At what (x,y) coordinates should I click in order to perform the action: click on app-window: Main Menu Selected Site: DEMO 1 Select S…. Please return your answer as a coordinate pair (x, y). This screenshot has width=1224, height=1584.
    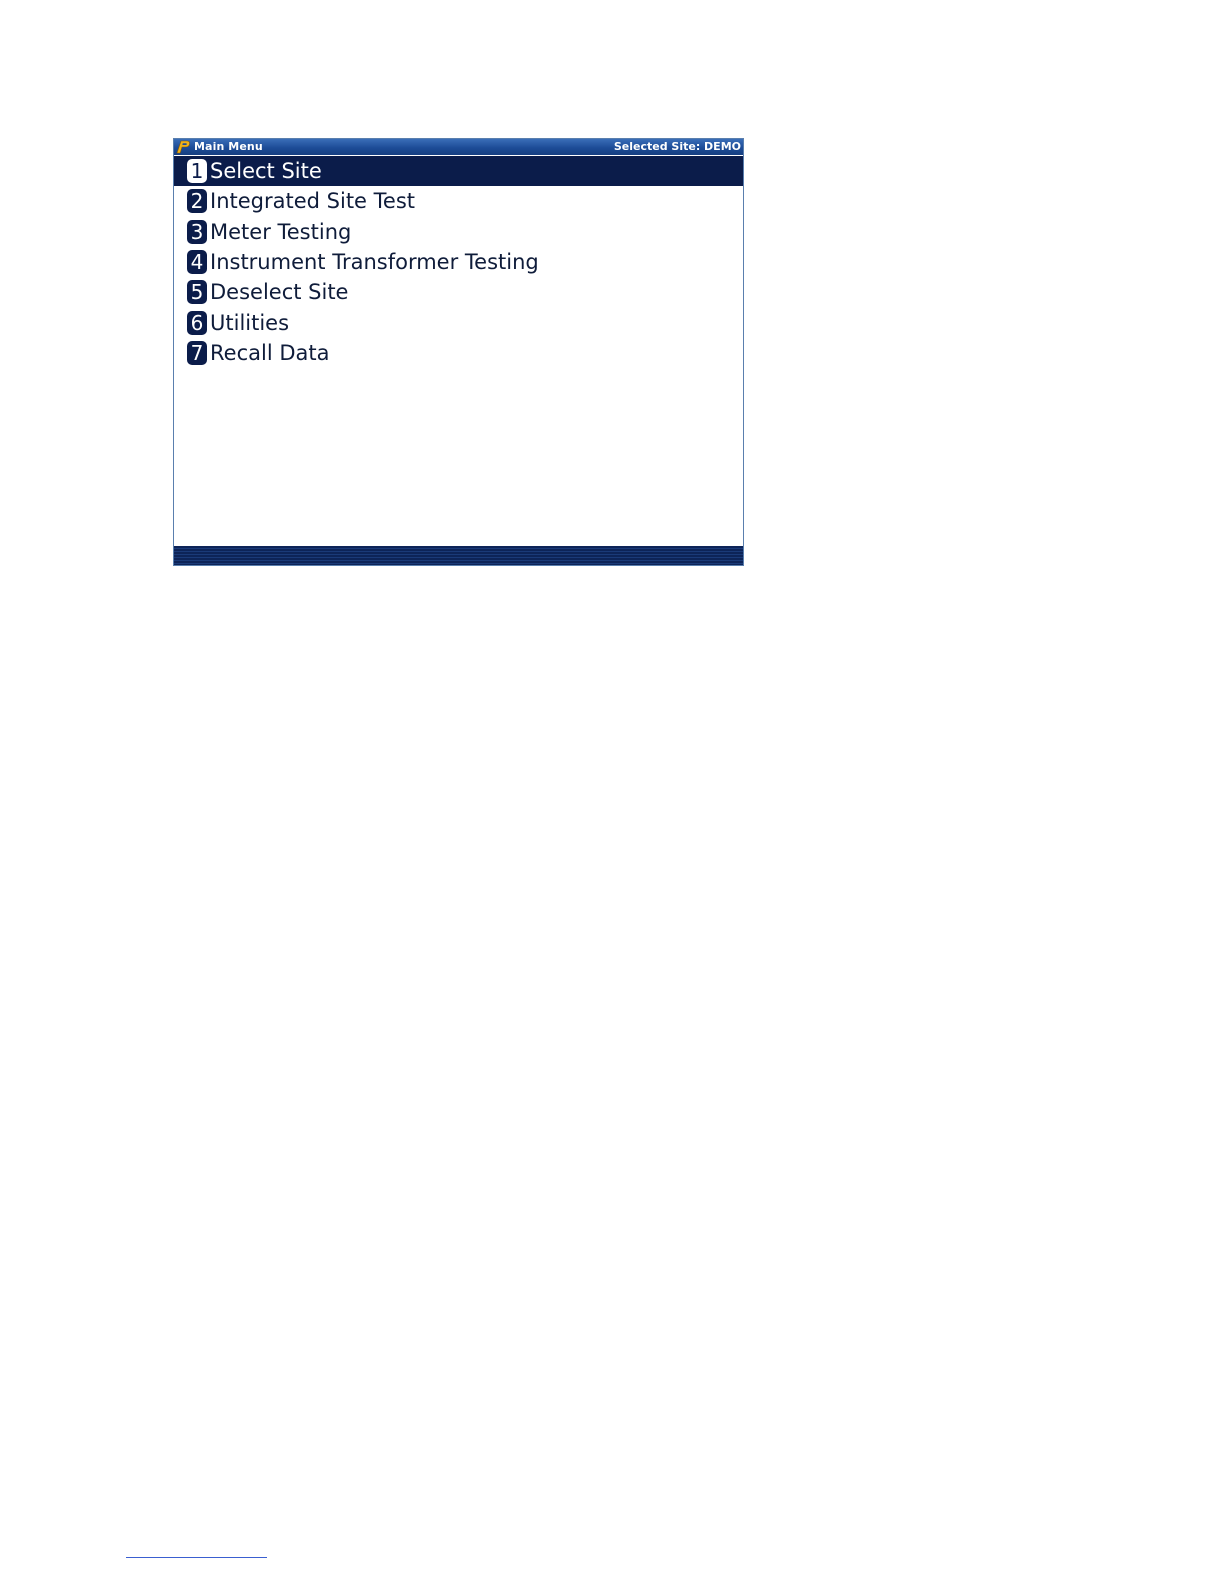
    Looking at the image, I should click on (458, 352).